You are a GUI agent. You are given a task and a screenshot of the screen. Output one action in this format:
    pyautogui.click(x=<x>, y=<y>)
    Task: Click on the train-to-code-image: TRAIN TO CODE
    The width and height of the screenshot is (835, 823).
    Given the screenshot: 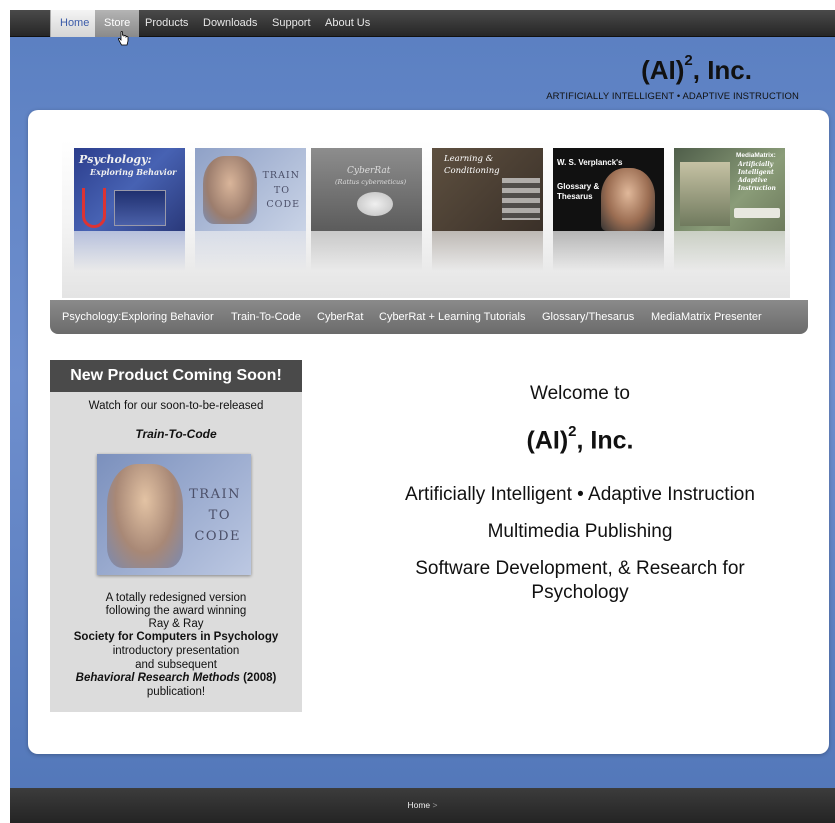 What is the action you would take?
    pyautogui.click(x=174, y=514)
    